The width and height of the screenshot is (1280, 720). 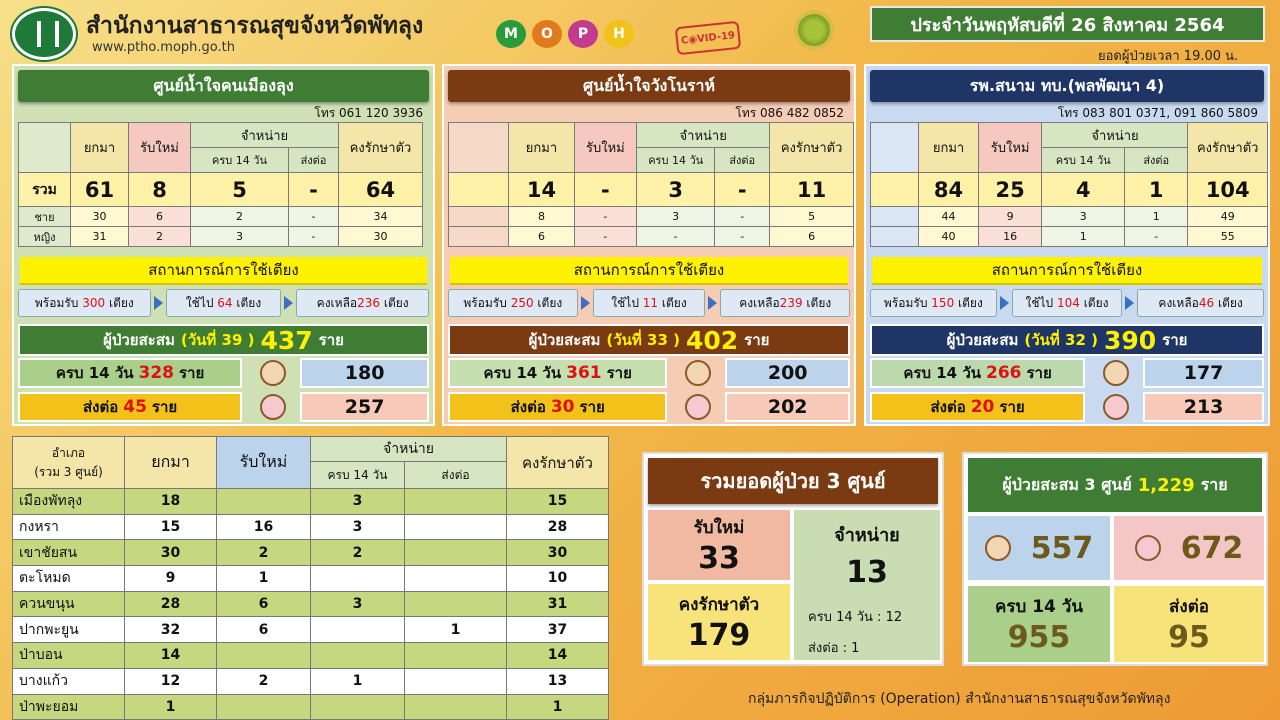 What do you see at coordinates (1083, 236) in the screenshot?
I see `female-cell: 1` at bounding box center [1083, 236].